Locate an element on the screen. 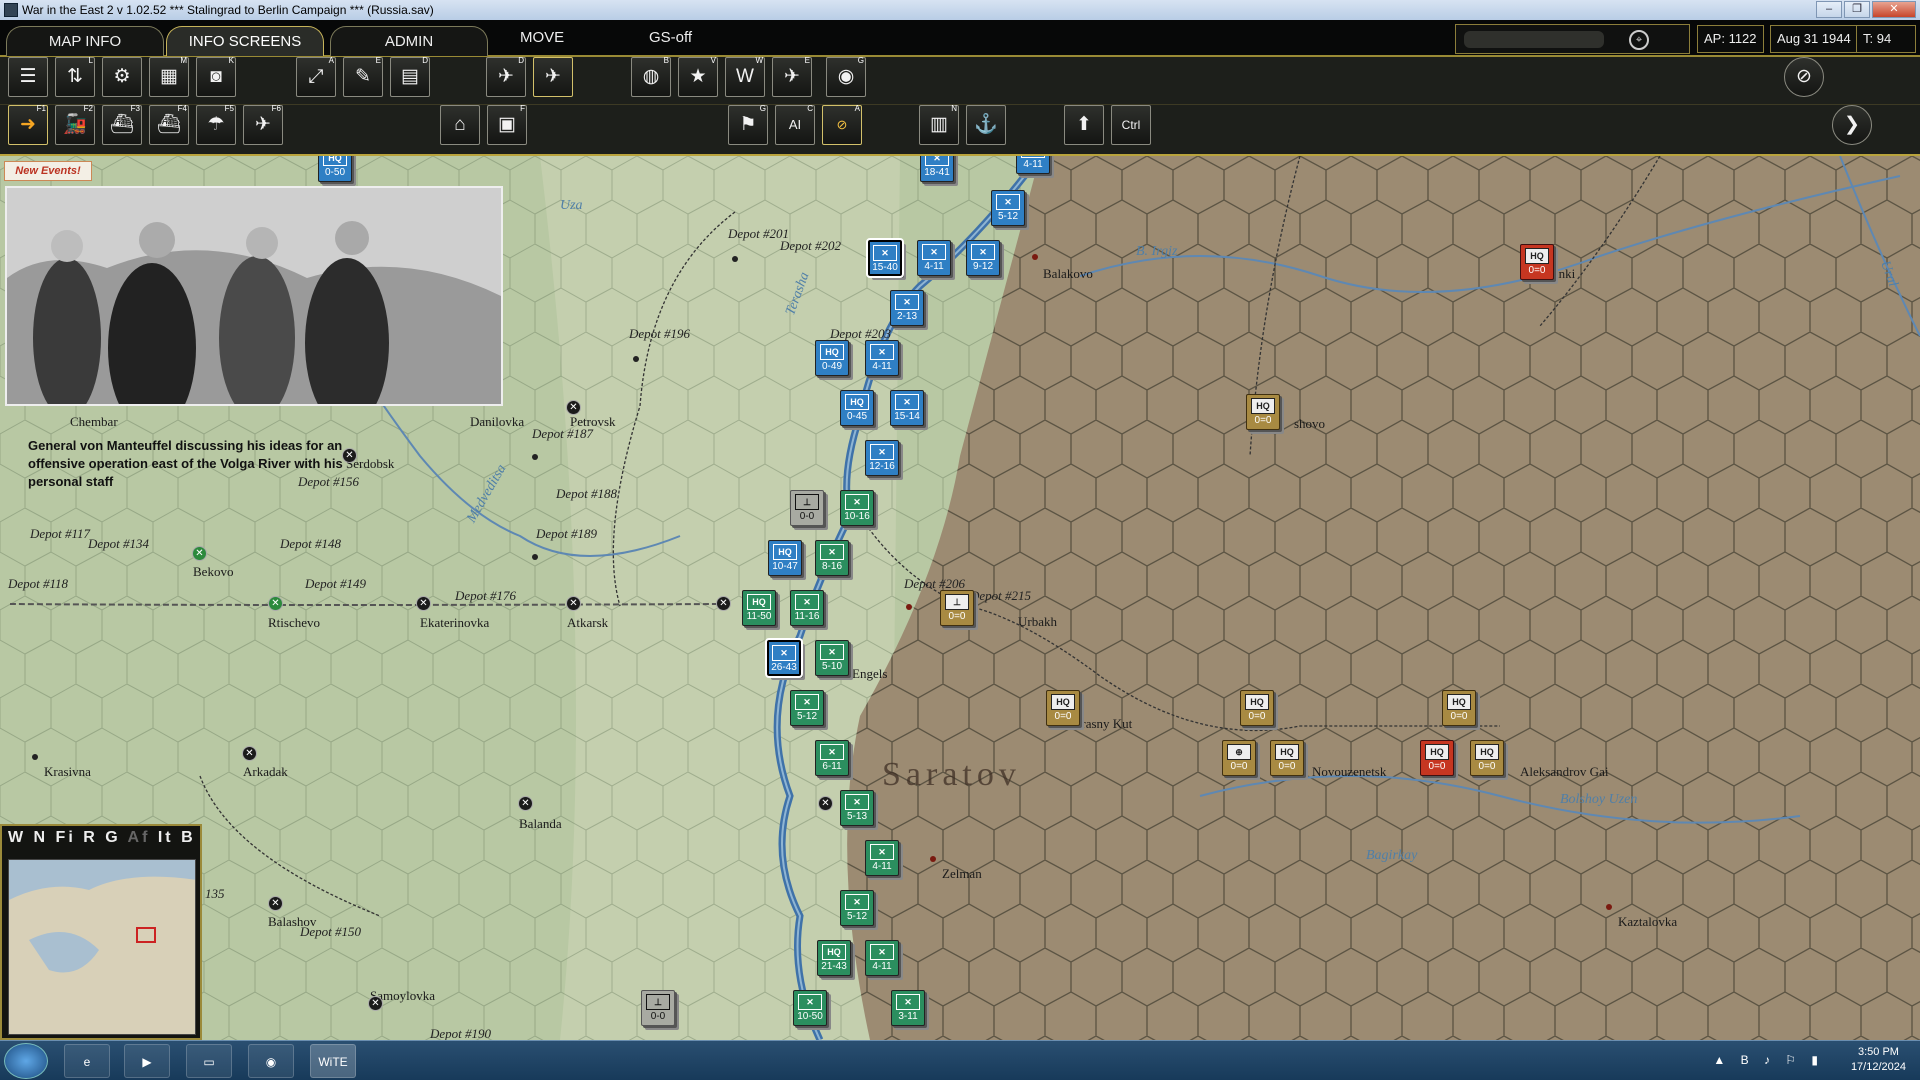 The image size is (1920, 1080). rail-junction-icon: ✕ is located at coordinates (525, 803).